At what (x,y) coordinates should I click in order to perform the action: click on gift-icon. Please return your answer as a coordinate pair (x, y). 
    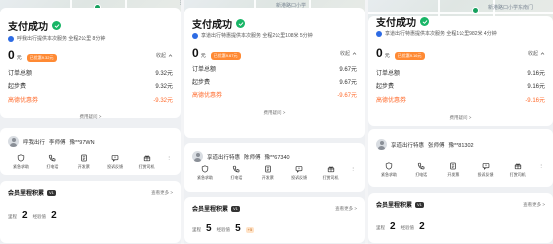
    Looking at the image, I should click on (146, 158).